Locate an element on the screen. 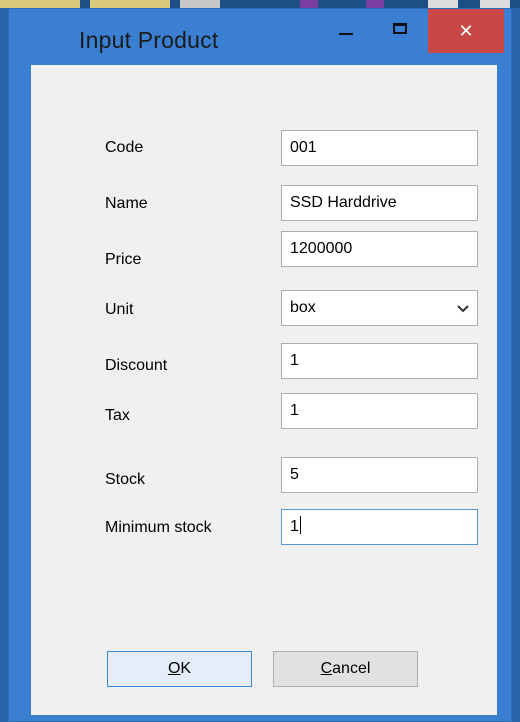 The width and height of the screenshot is (520, 722). min-stock-value: 1 is located at coordinates (294, 526).